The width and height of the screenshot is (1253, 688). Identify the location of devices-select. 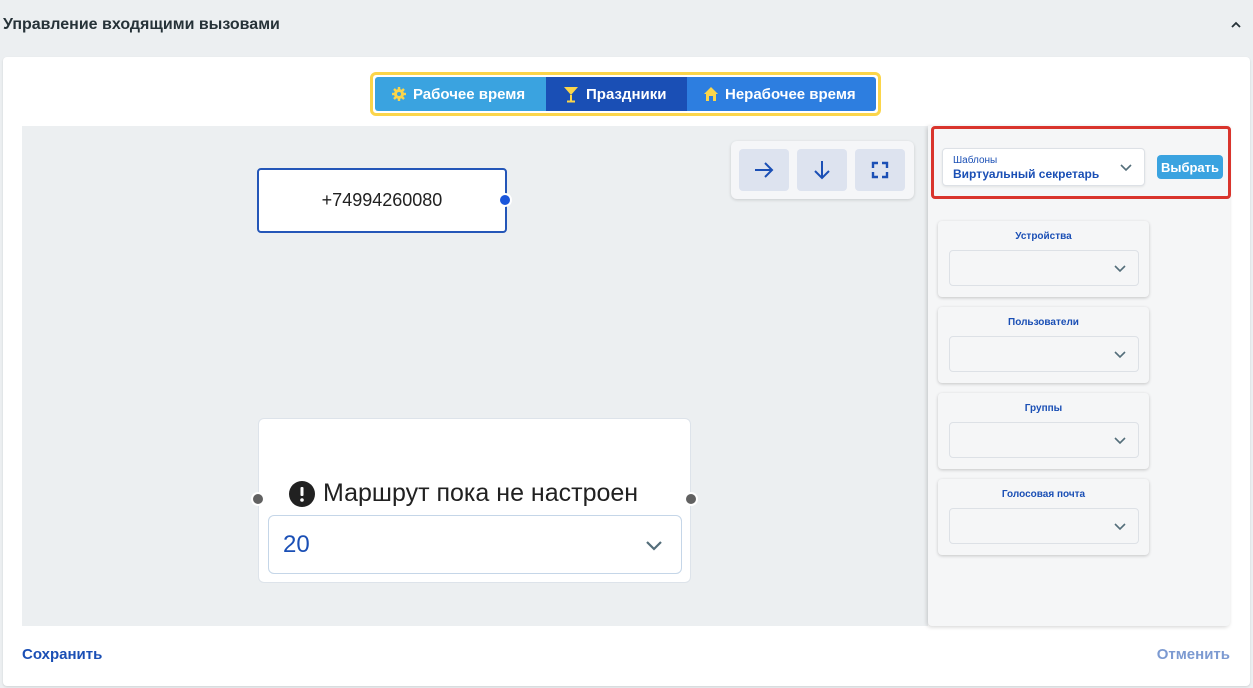
(1044, 268).